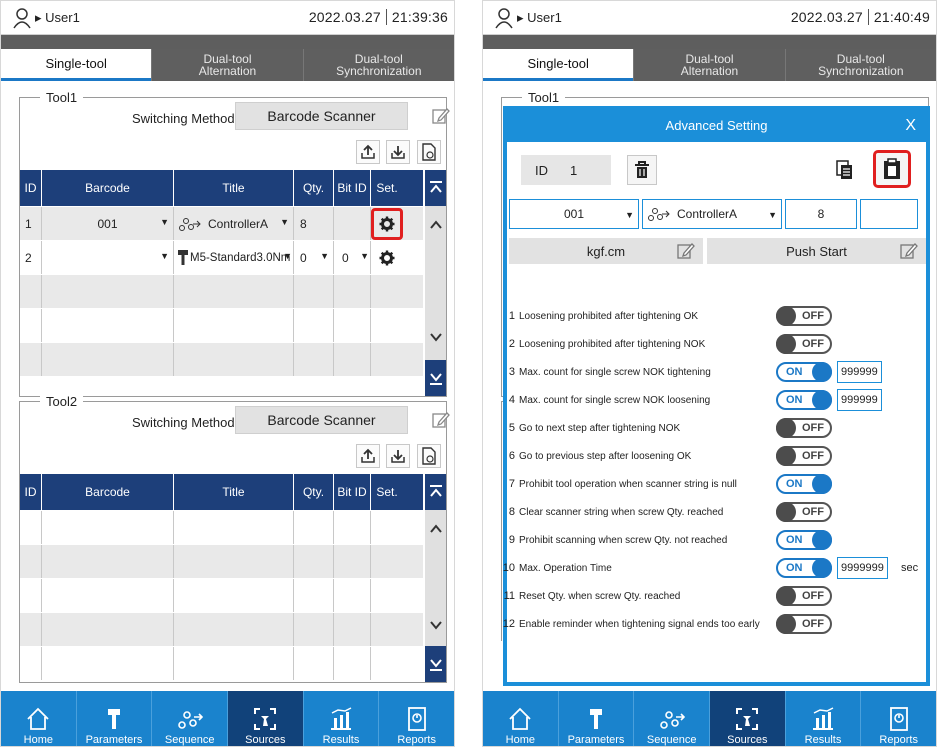 The width and height of the screenshot is (937, 747). What do you see at coordinates (845, 170) in the screenshot?
I see `copy-icon` at bounding box center [845, 170].